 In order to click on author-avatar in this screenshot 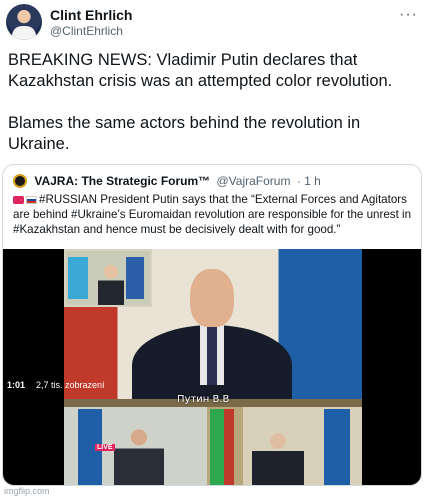, I will do `click(24, 22)`.